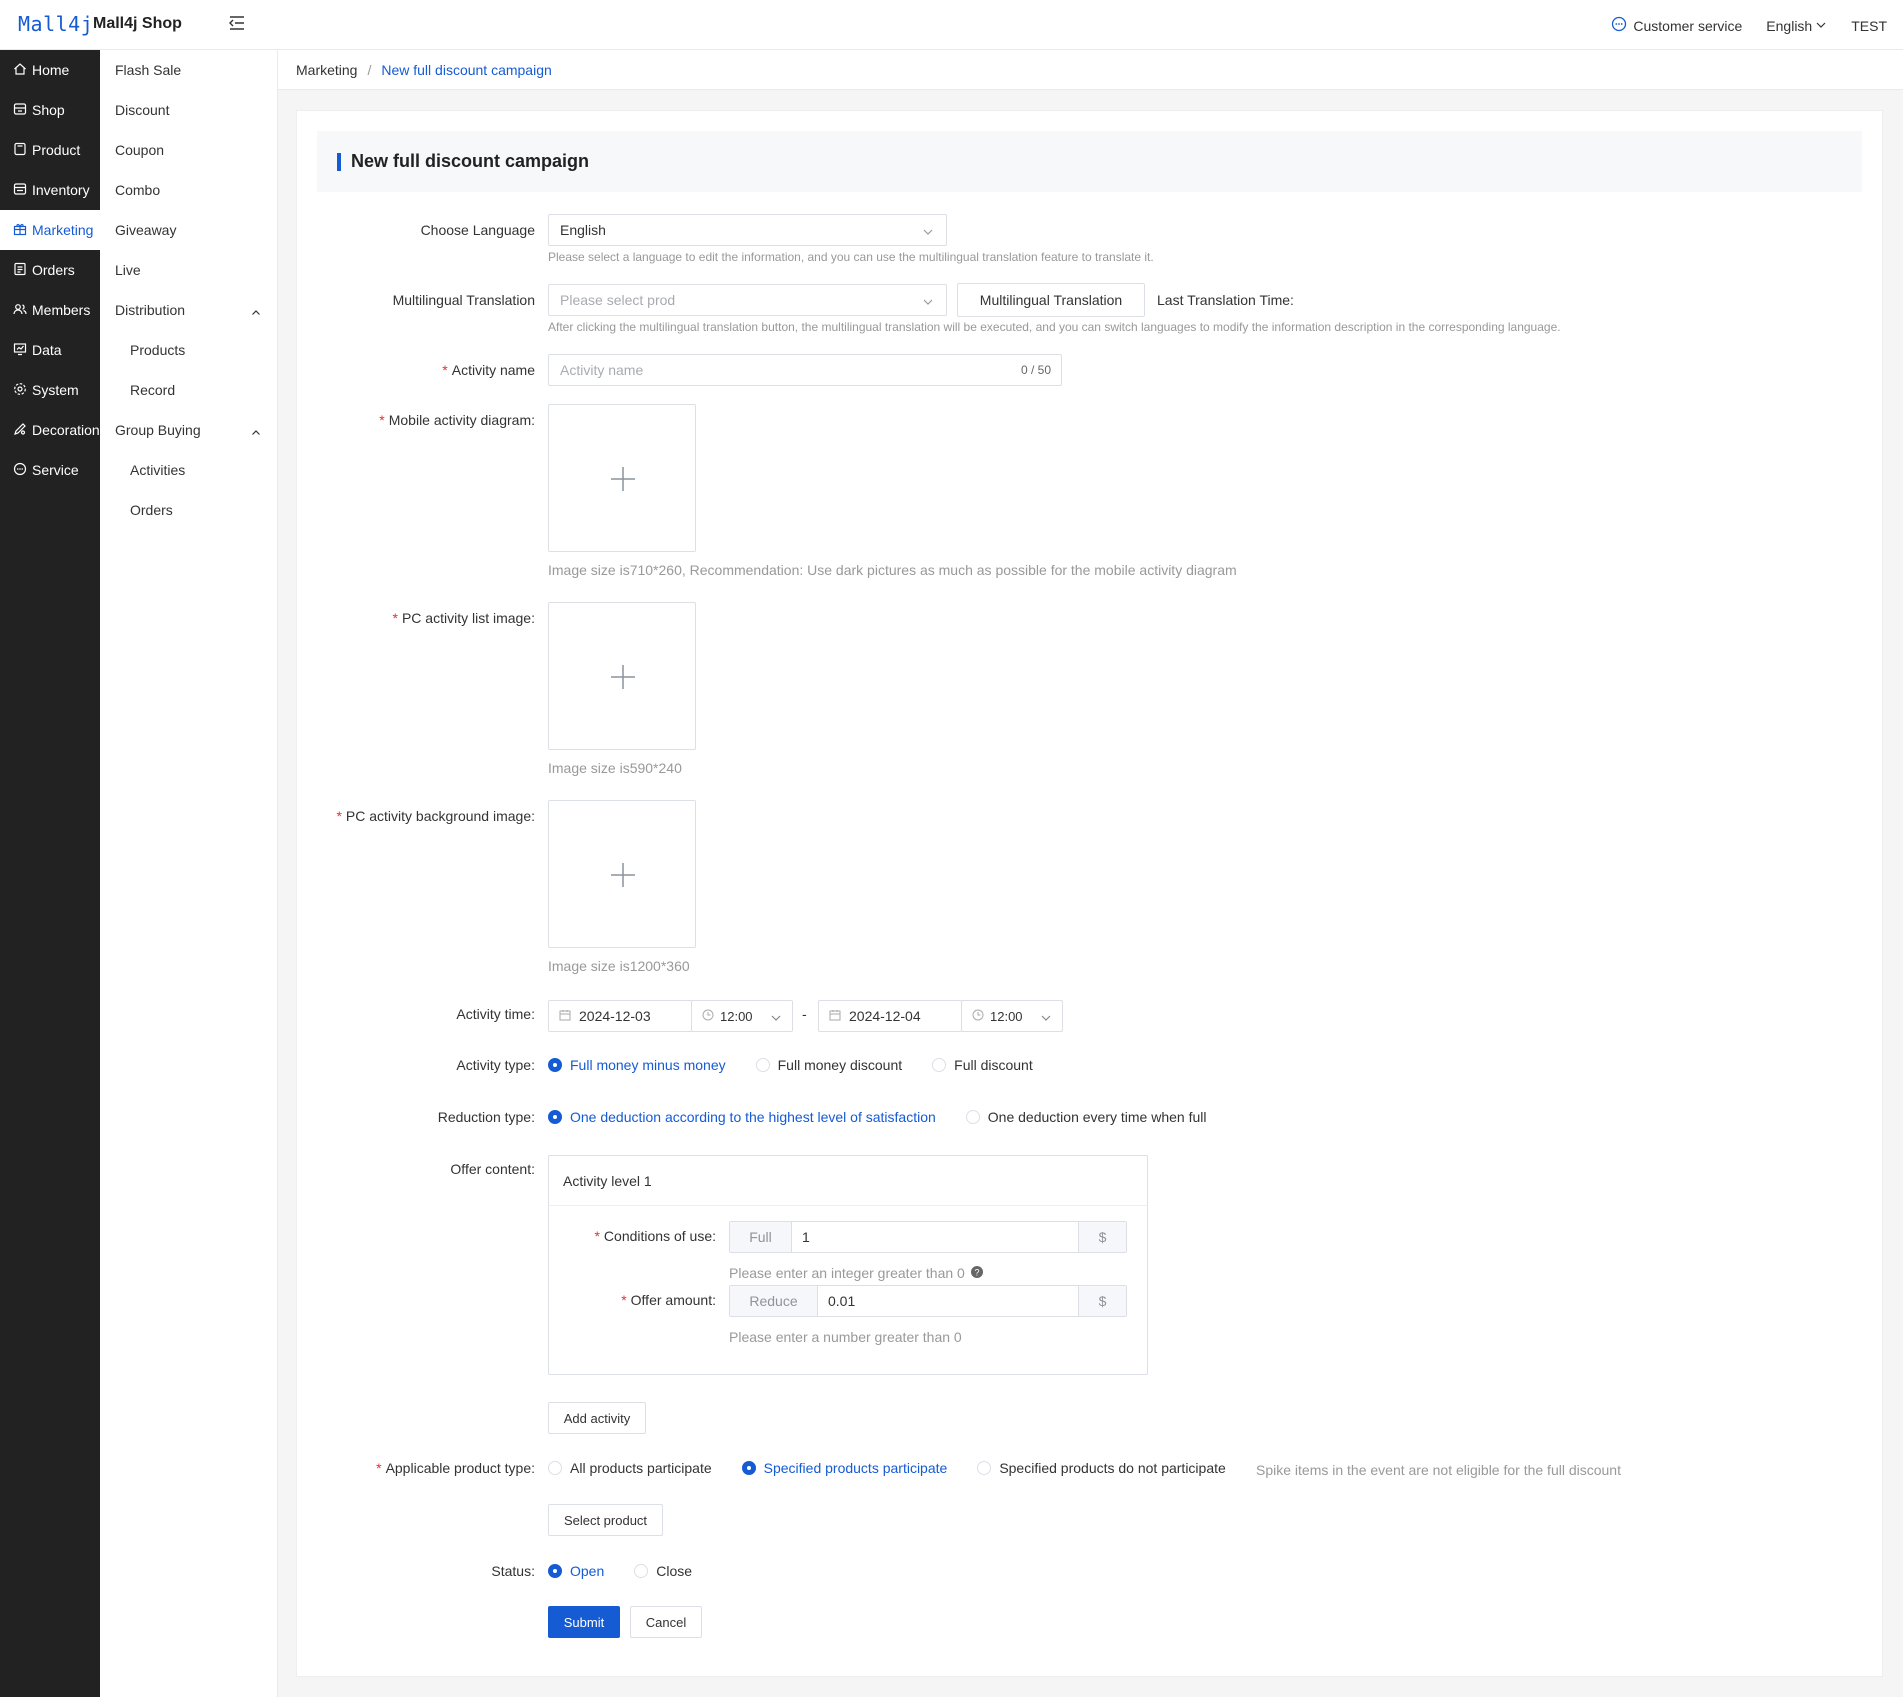 This screenshot has height=1697, width=1903. I want to click on customer-service-link: Customer service, so click(1676, 25).